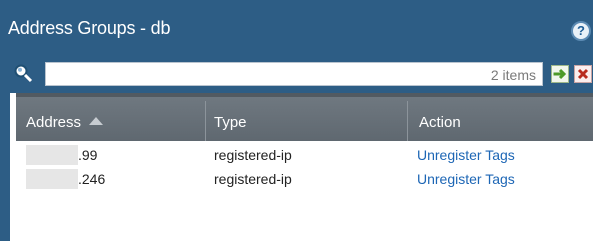  What do you see at coordinates (111, 155) in the screenshot?
I see `address-cell: .99` at bounding box center [111, 155].